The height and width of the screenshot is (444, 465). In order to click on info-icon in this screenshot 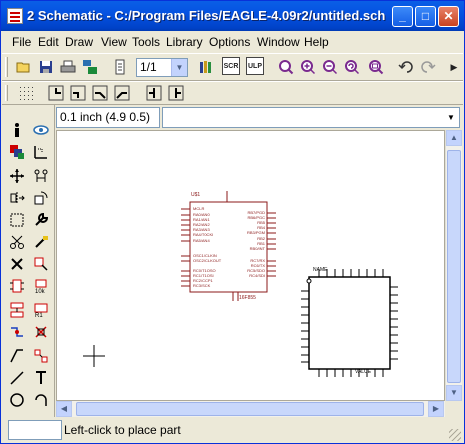, I will do `click(17, 130)`.